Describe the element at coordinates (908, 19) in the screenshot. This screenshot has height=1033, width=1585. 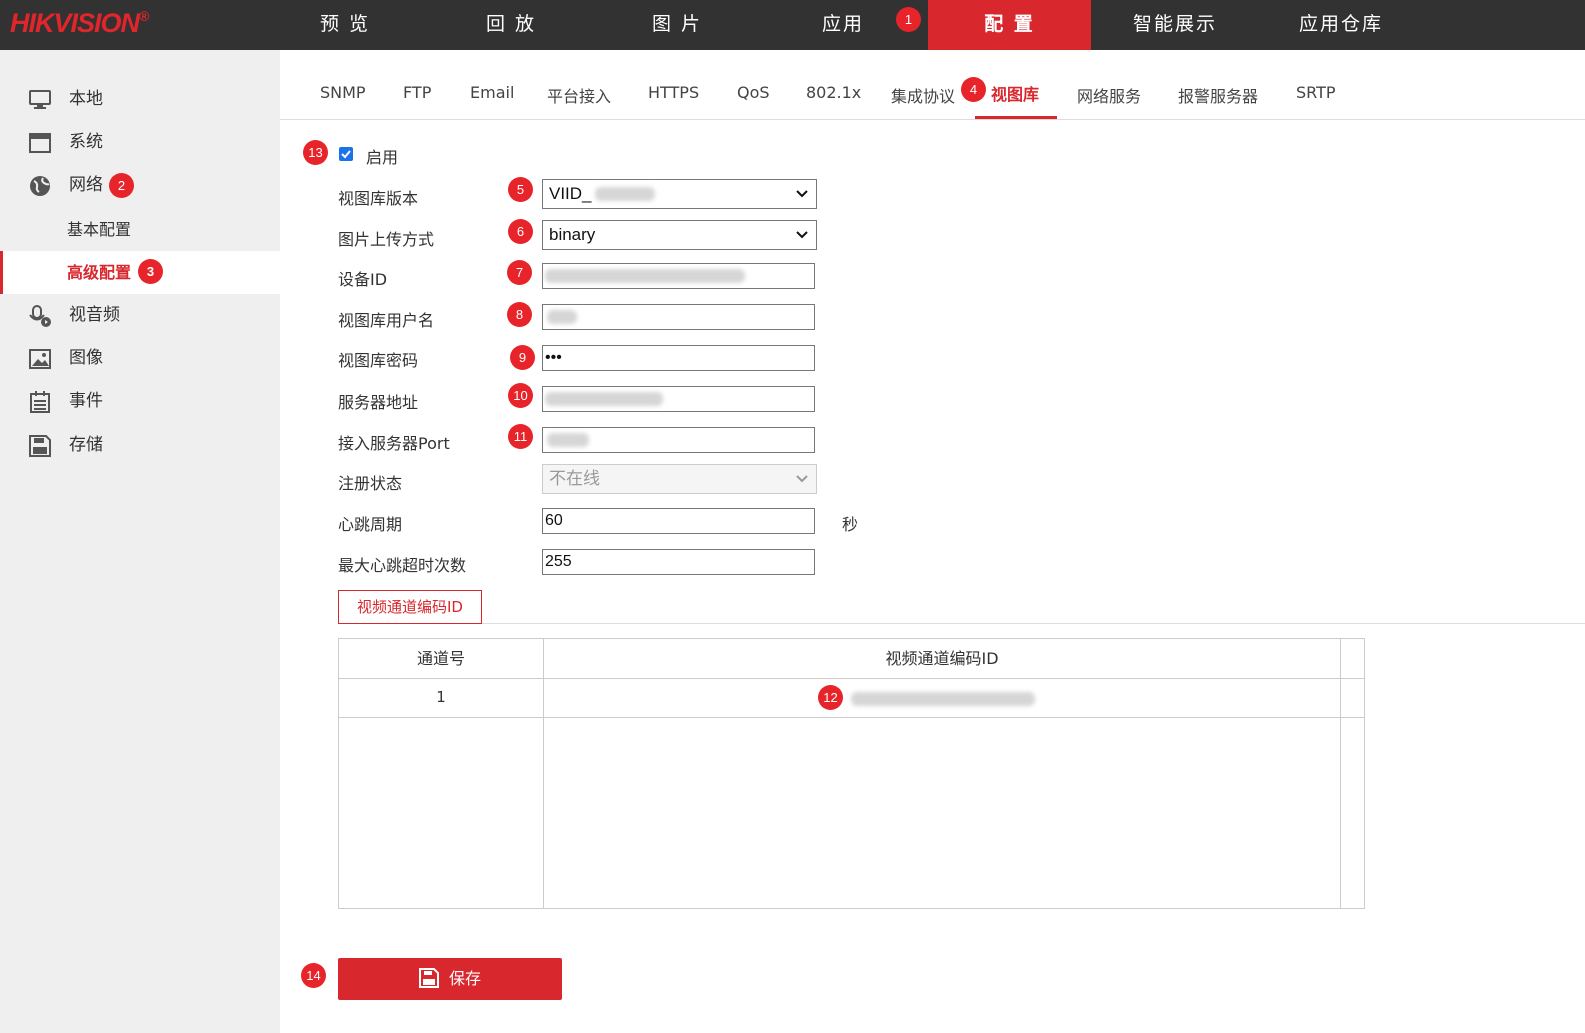
I see `annotation-badge: 1` at that location.